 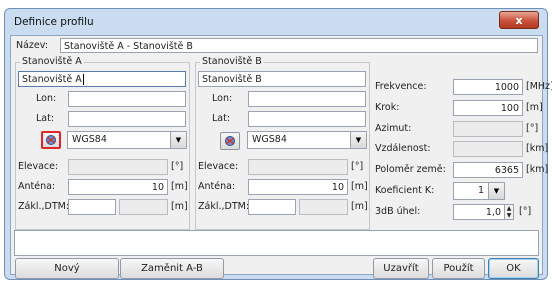 What do you see at coordinates (118, 187) in the screenshot?
I see `station-a-antenna-input: 10` at bounding box center [118, 187].